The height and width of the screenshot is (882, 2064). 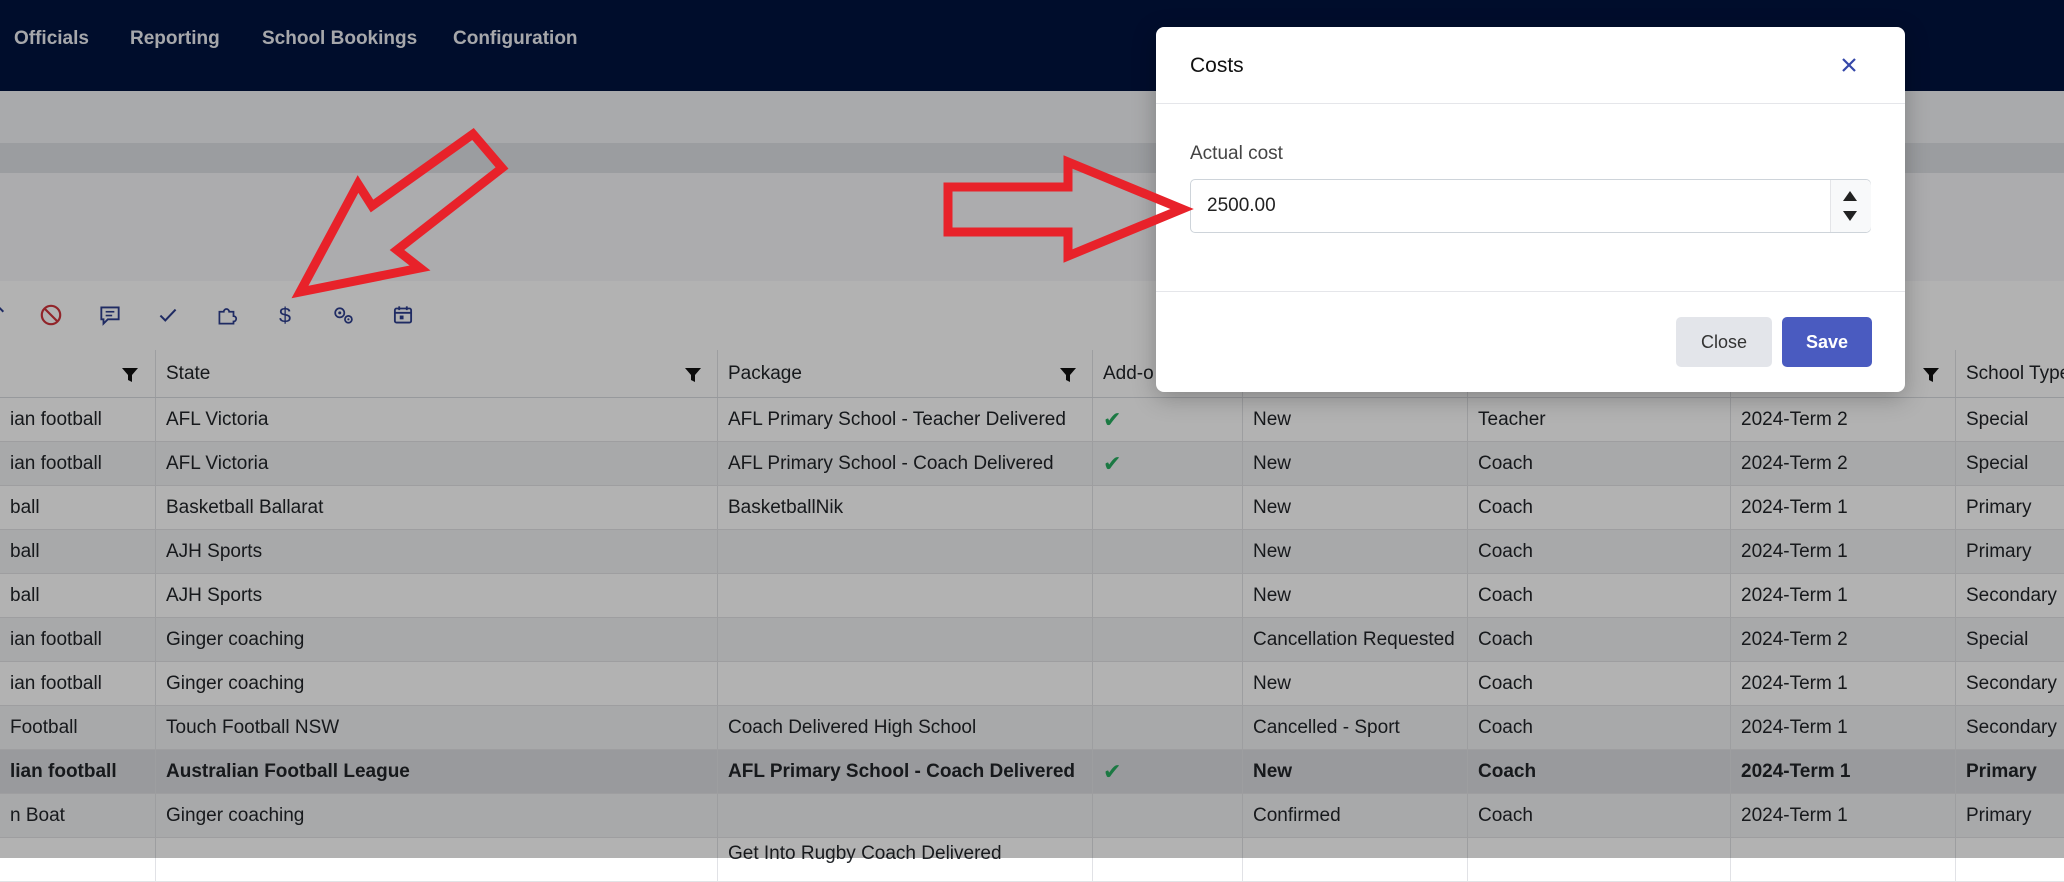 I want to click on cost-stepper, so click(x=1850, y=206).